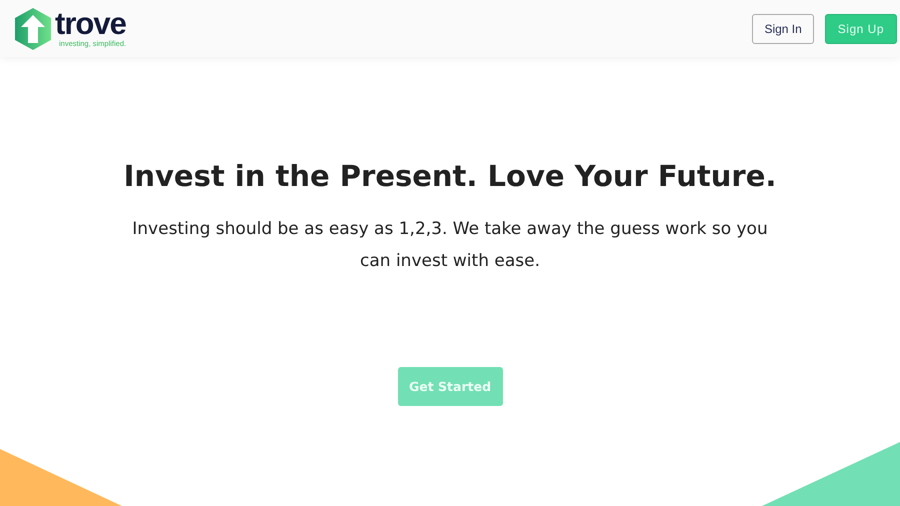  What do you see at coordinates (783, 29) in the screenshot?
I see `sign-in-button: Sign In` at bounding box center [783, 29].